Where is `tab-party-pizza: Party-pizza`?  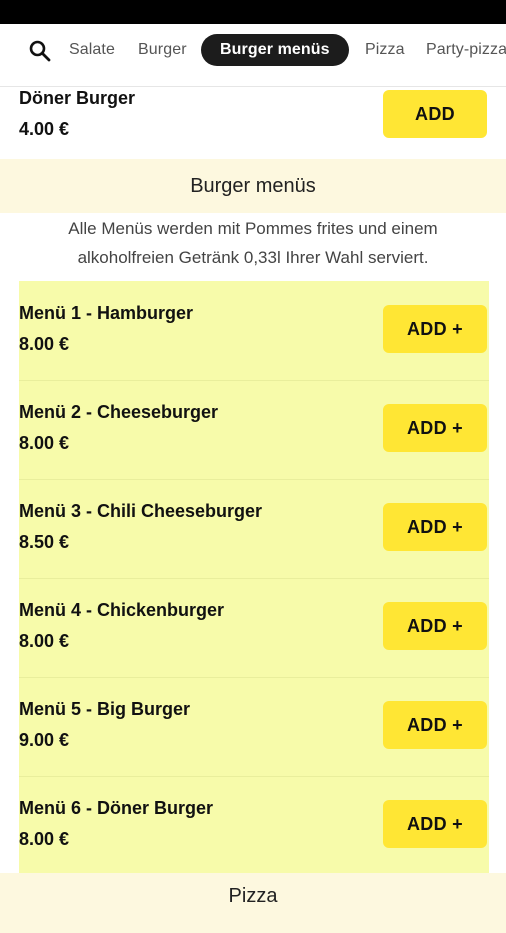 tab-party-pizza: Party-pizza is located at coordinates (466, 50).